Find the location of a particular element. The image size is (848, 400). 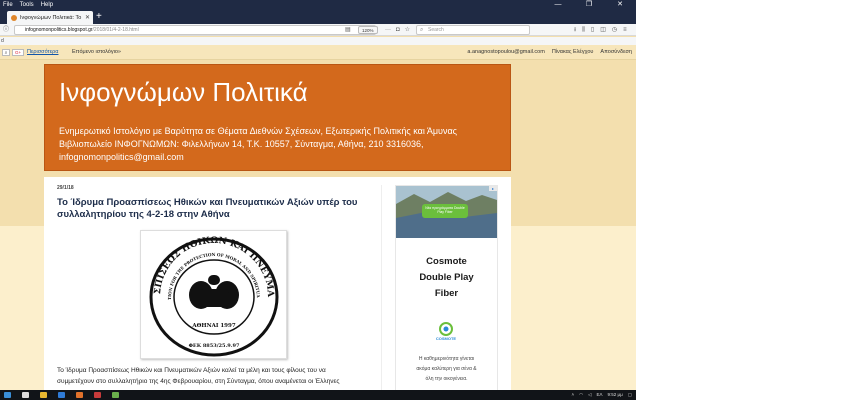

seal-city-year: ΑΘΗΝΑΙ 1997 is located at coordinates (213, 326).